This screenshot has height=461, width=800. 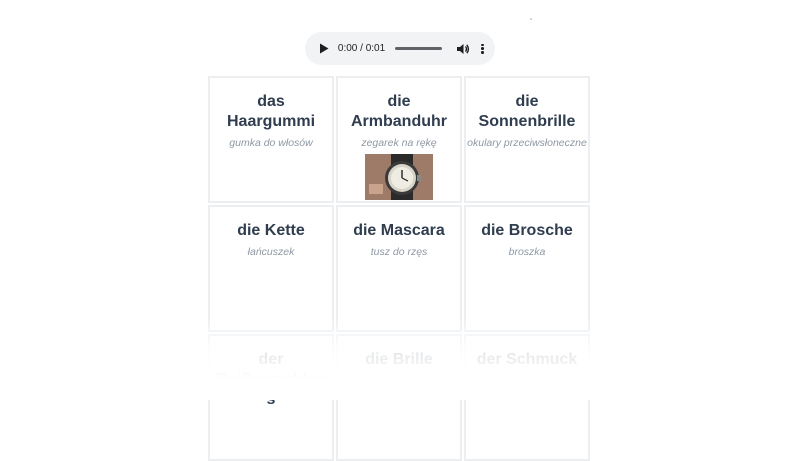 What do you see at coordinates (324, 49) in the screenshot?
I see `play-icon` at bounding box center [324, 49].